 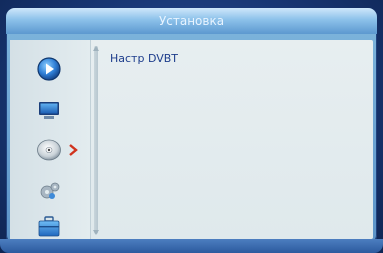 I want to click on toolbox-icon, so click(x=49, y=226).